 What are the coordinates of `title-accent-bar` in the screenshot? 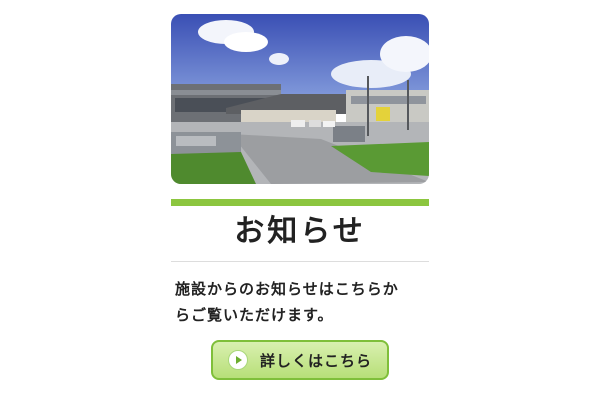 It's located at (300, 202).